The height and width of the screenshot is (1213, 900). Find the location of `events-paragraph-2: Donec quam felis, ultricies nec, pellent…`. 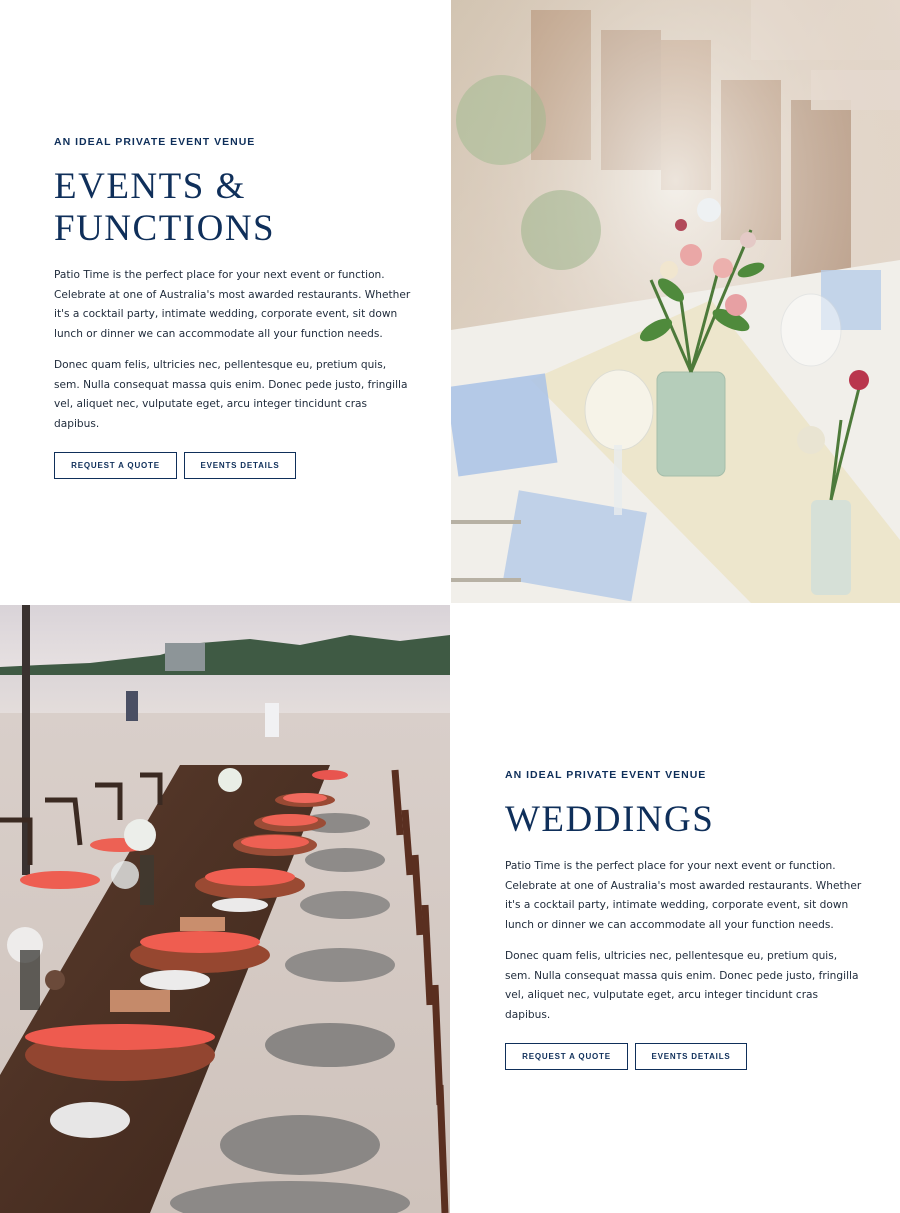

events-paragraph-2: Donec quam felis, ultricies nec, pellent… is located at coordinates (231, 394).